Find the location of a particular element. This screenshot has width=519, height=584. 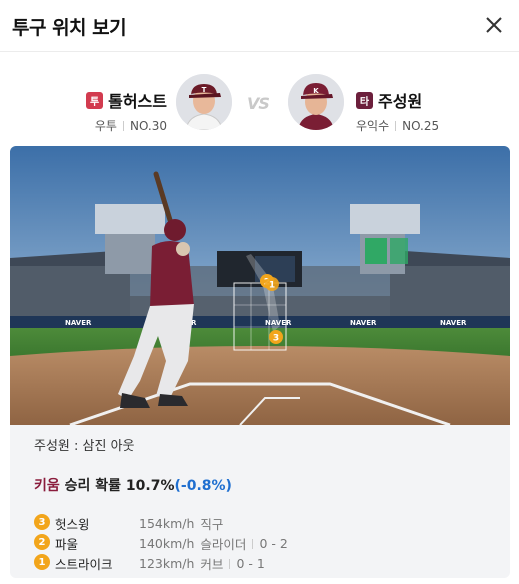

pitch-number-badge: 3 is located at coordinates (42, 522).